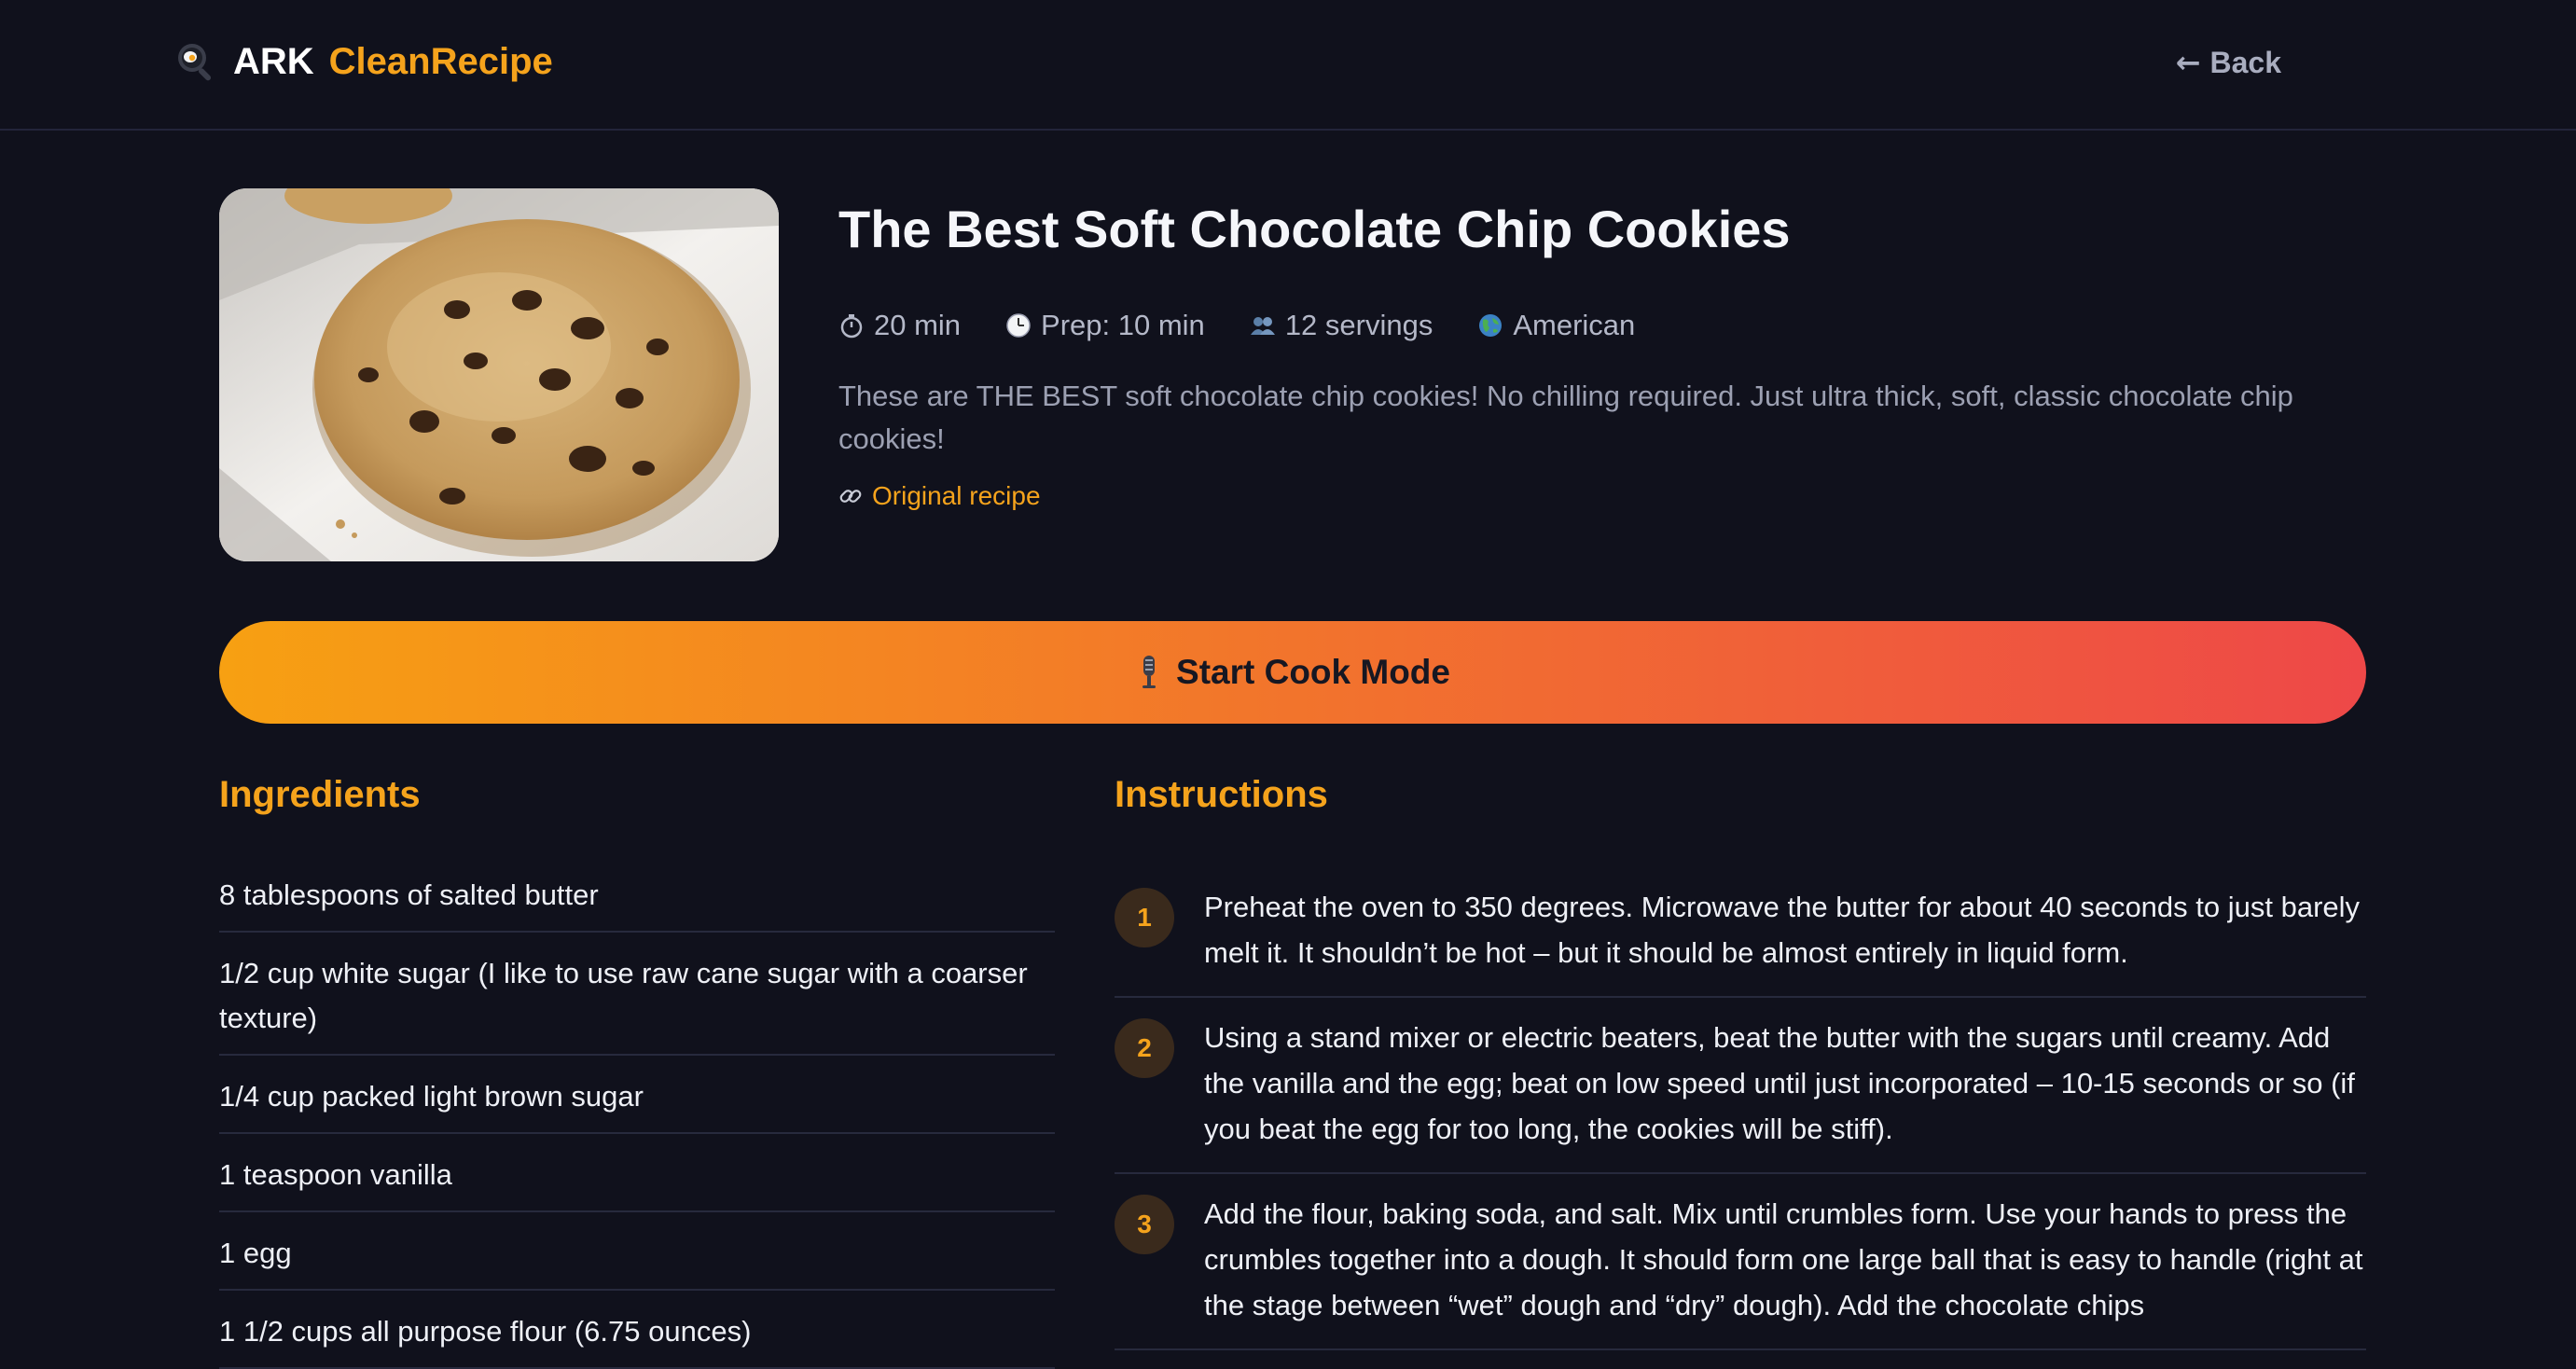  What do you see at coordinates (1221, 794) in the screenshot?
I see `instructions-heading: Instructions` at bounding box center [1221, 794].